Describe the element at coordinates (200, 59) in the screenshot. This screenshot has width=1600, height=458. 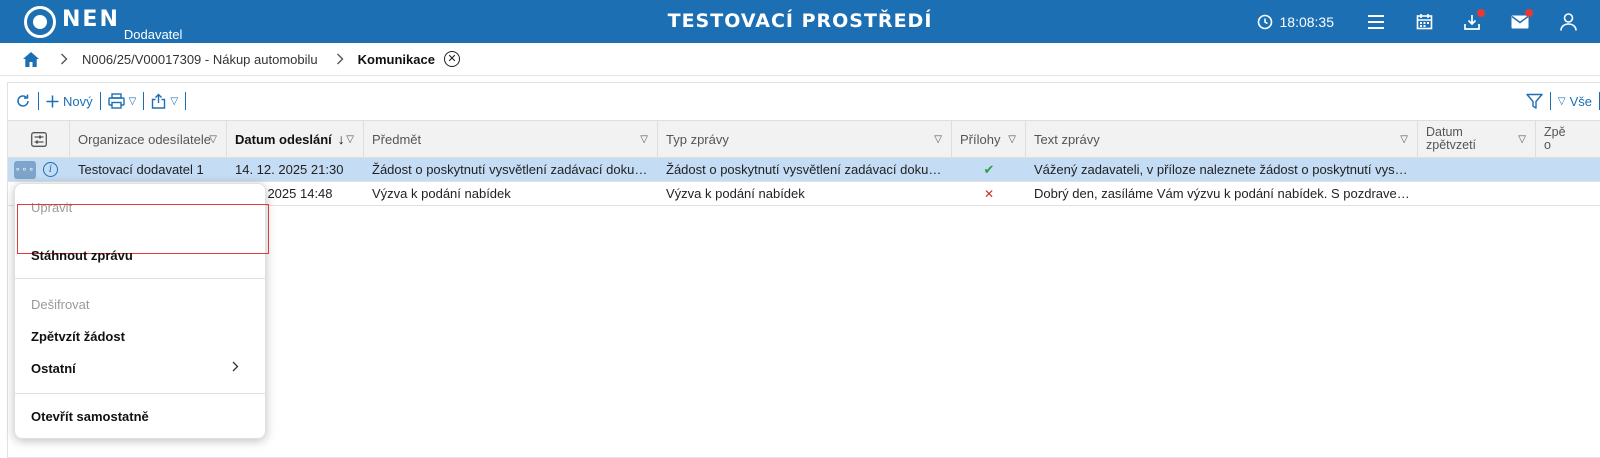
I see `breadcrumb-item-tender: N006/25/V00017309 - Nákup automobilu` at that location.